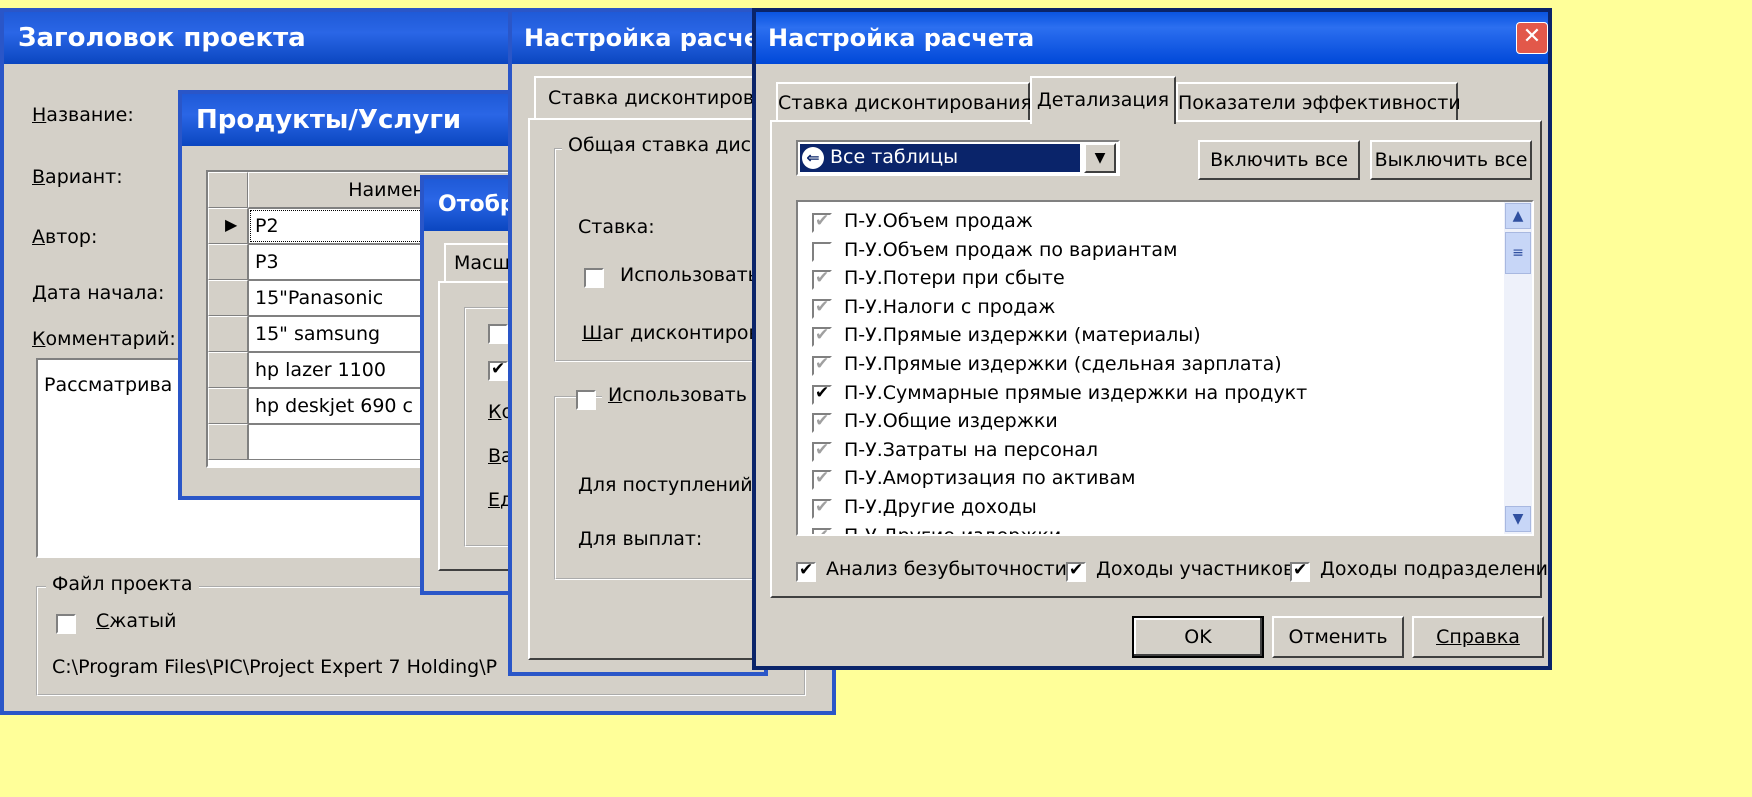  I want to click on list-item-label: П-У.Общие издержки, so click(951, 421).